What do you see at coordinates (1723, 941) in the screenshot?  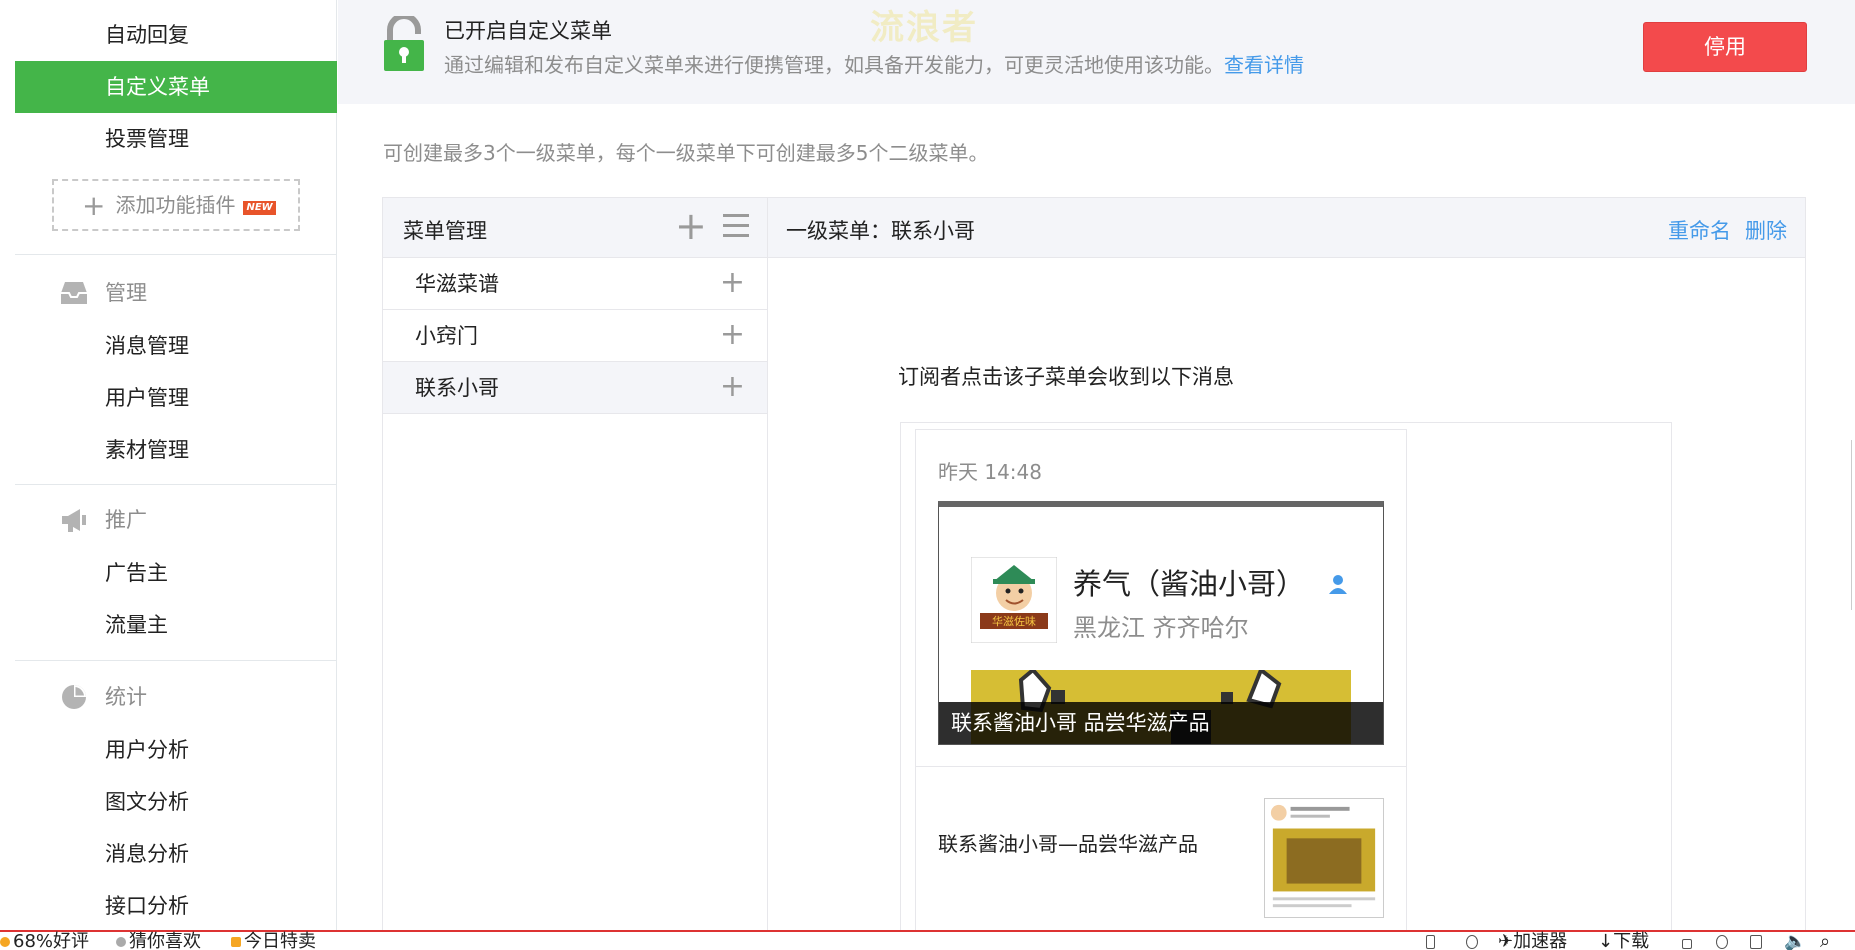 I see `ie-icon` at bounding box center [1723, 941].